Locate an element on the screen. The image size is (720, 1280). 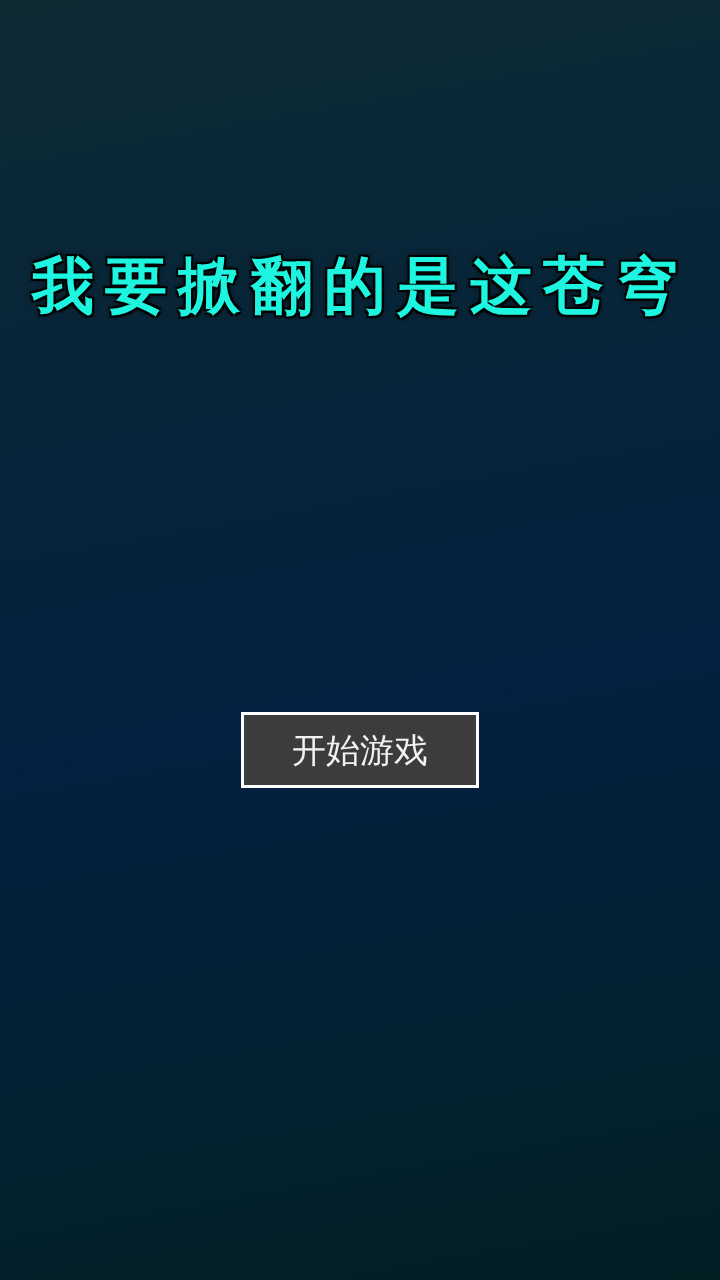
game-title: 我要掀翻的是这苍穹 is located at coordinates (360, 286).